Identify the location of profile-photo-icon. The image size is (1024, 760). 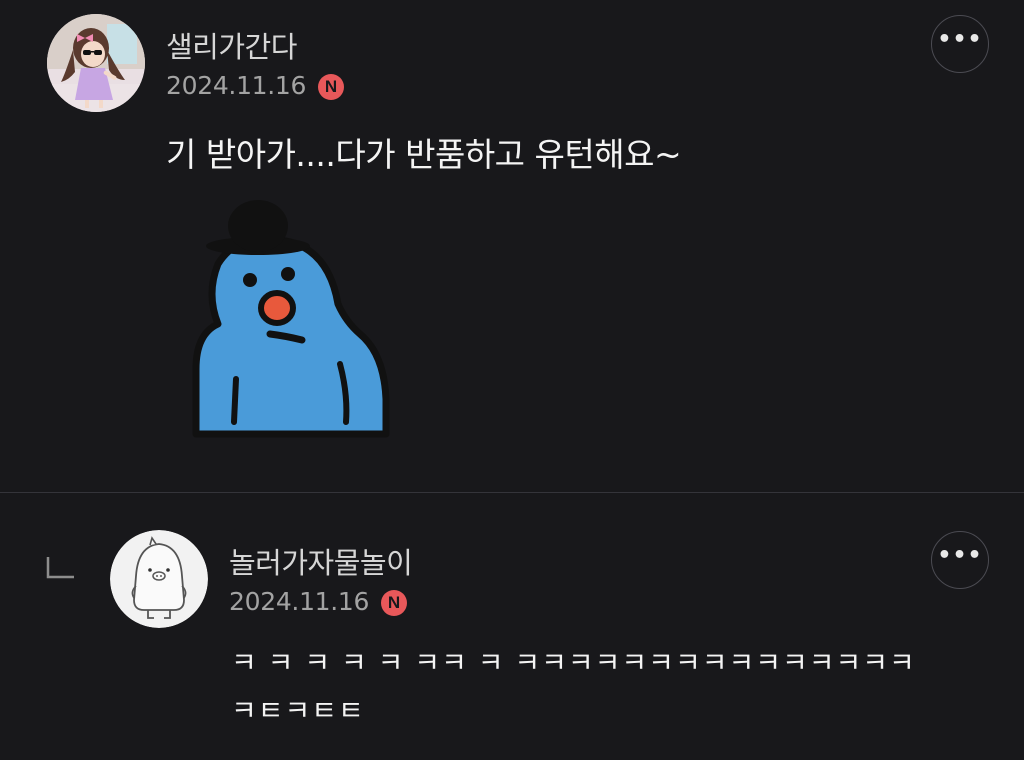
(96, 63).